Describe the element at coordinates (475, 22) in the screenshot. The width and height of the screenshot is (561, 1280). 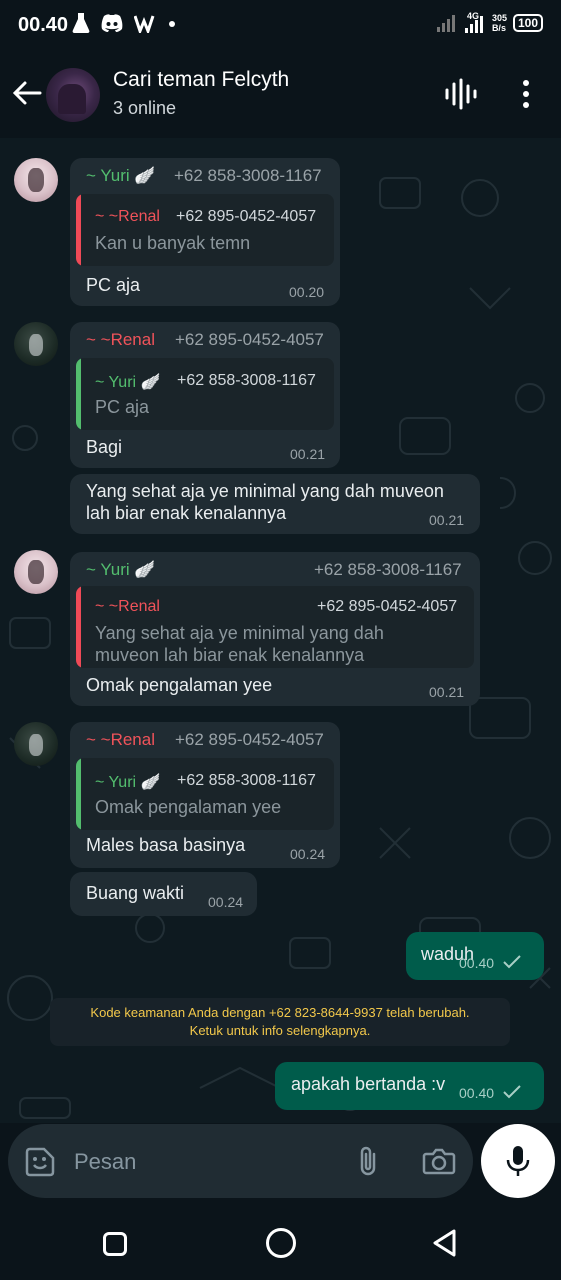
I see `signal-4g-icon: 4G` at that location.